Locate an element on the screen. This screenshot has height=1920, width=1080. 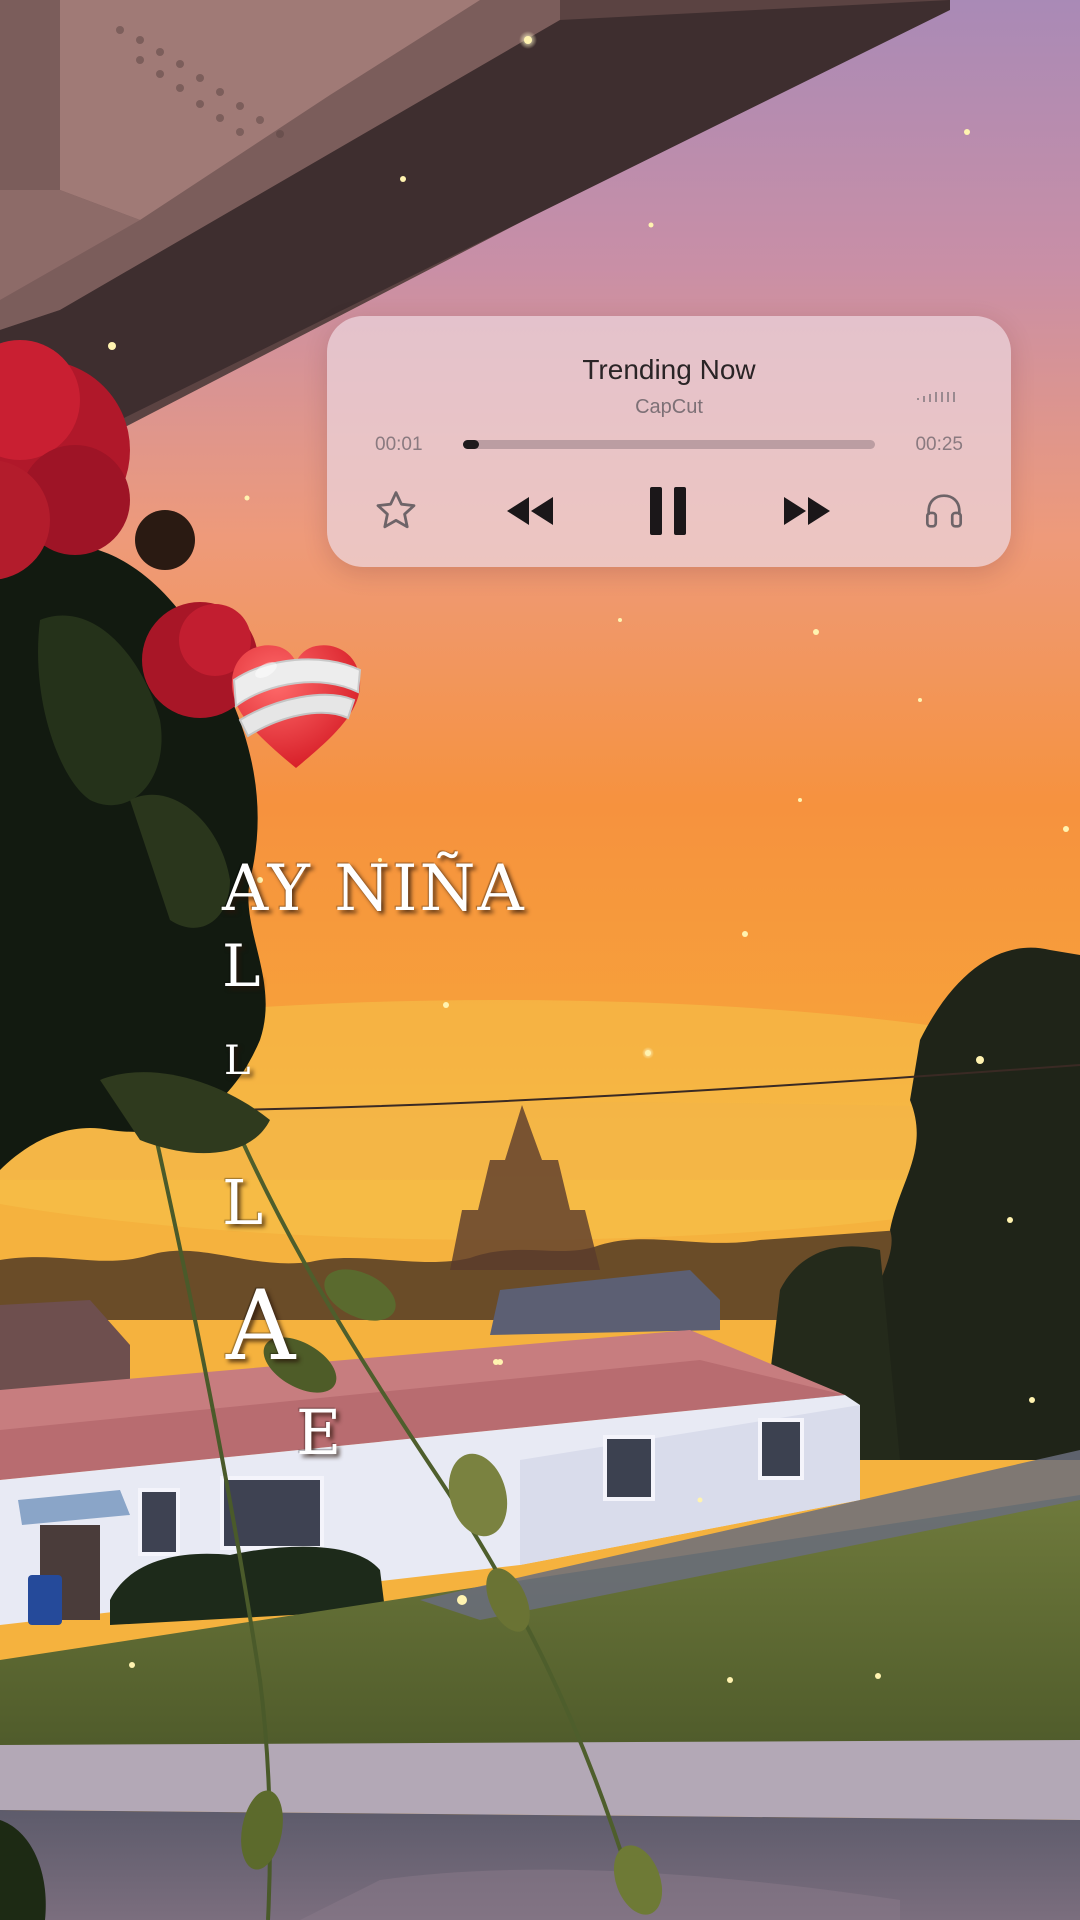
track-artist: CapCut is located at coordinates (669, 407).